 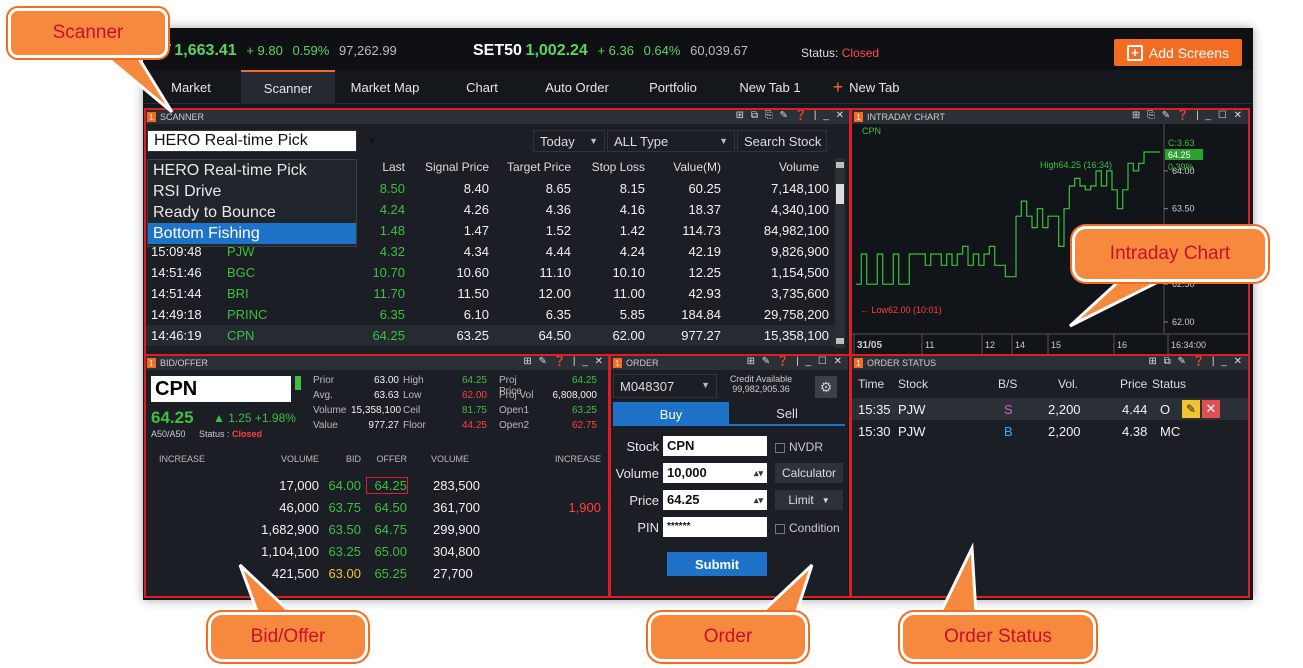 What do you see at coordinates (452, 167) in the screenshot?
I see `col-signal-price: Signal Price` at bounding box center [452, 167].